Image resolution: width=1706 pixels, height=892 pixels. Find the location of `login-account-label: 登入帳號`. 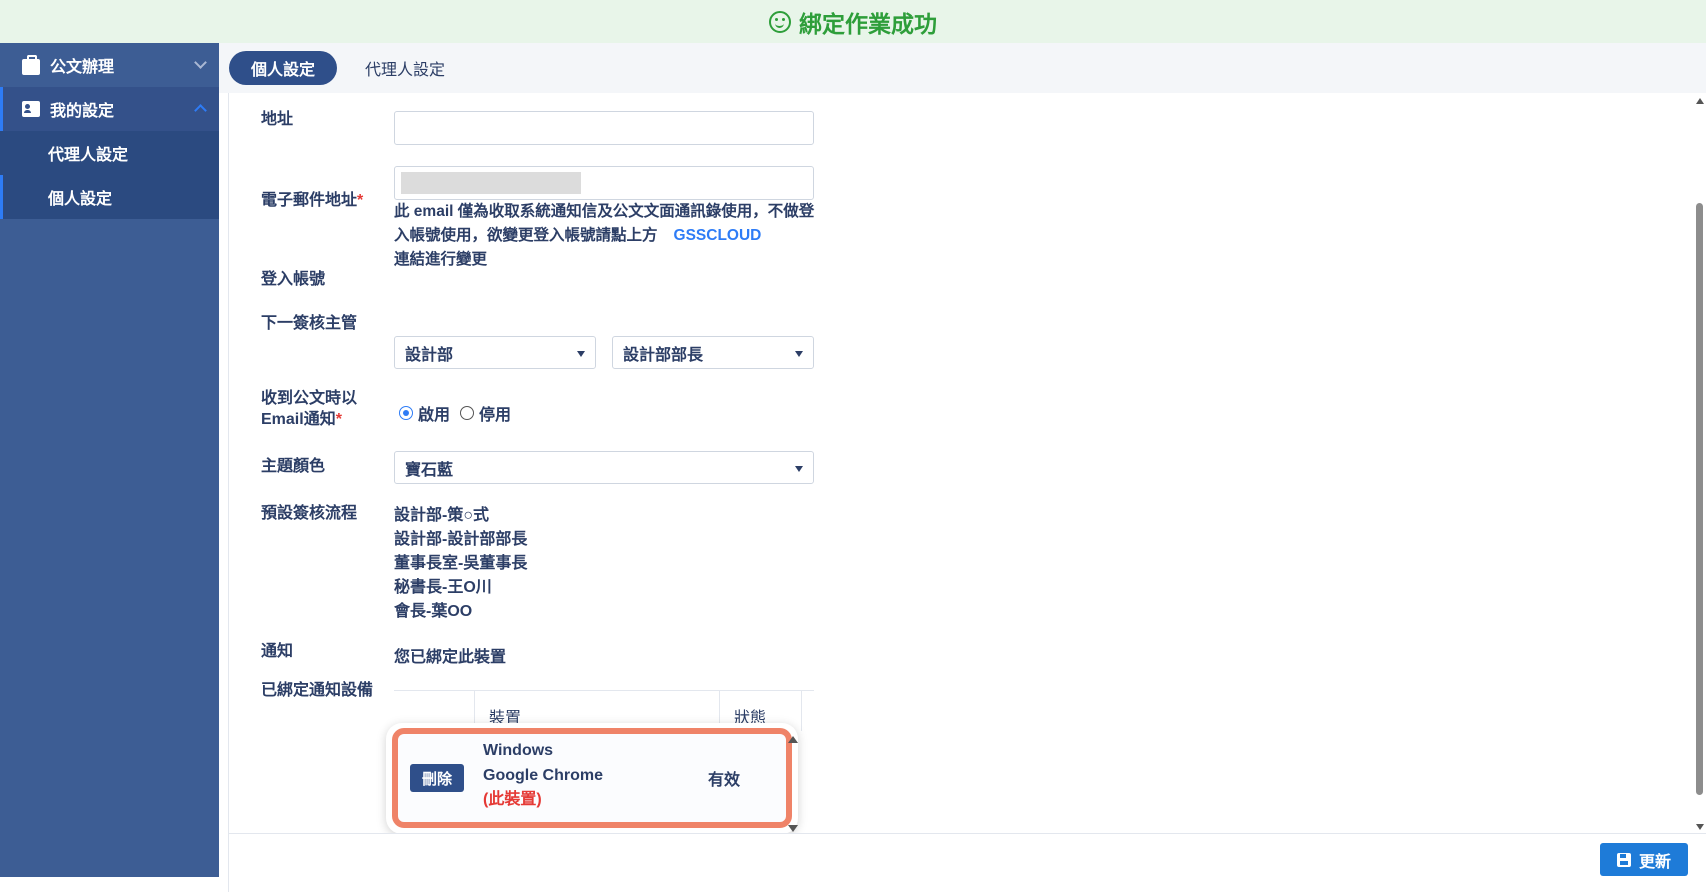

login-account-label: 登入帳號 is located at coordinates (293, 279).